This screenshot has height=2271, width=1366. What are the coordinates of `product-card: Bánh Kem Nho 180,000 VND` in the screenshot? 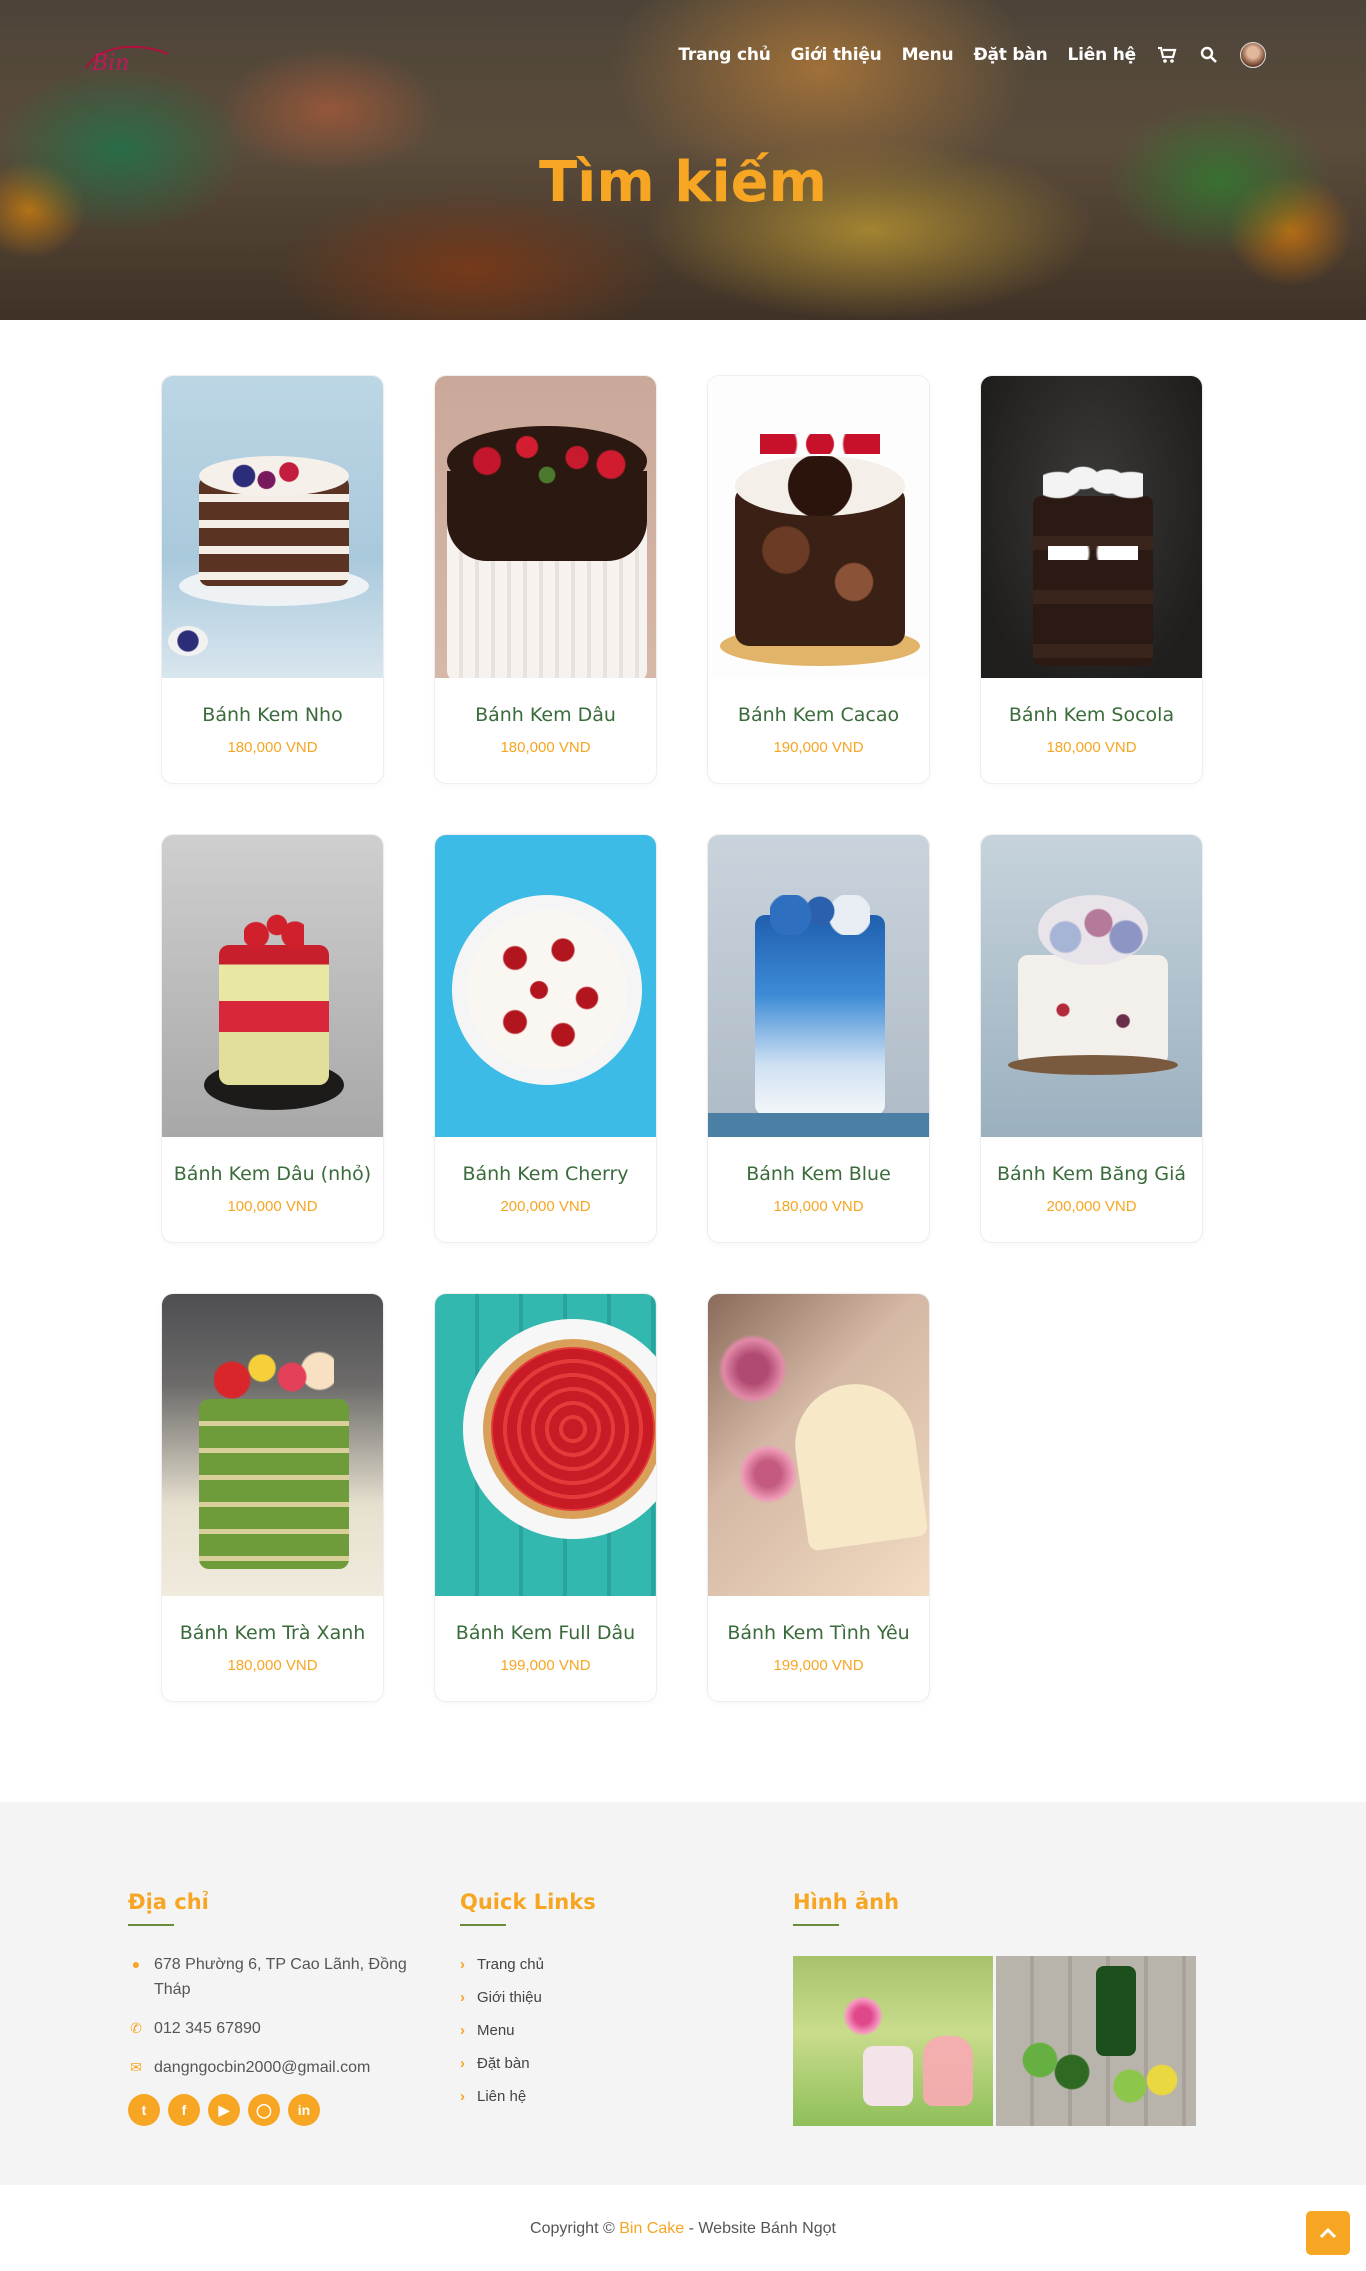 It's located at (272, 579).